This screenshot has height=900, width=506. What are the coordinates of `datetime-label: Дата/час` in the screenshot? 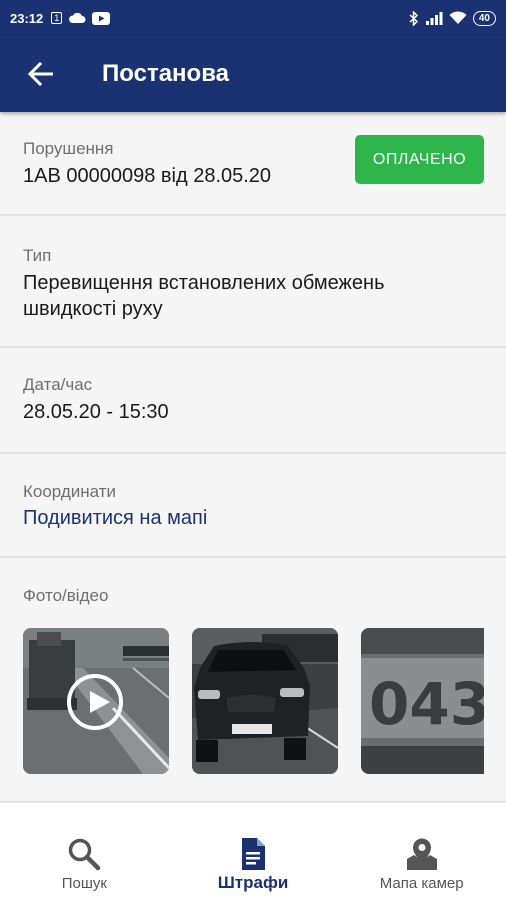 It's located at (58, 384).